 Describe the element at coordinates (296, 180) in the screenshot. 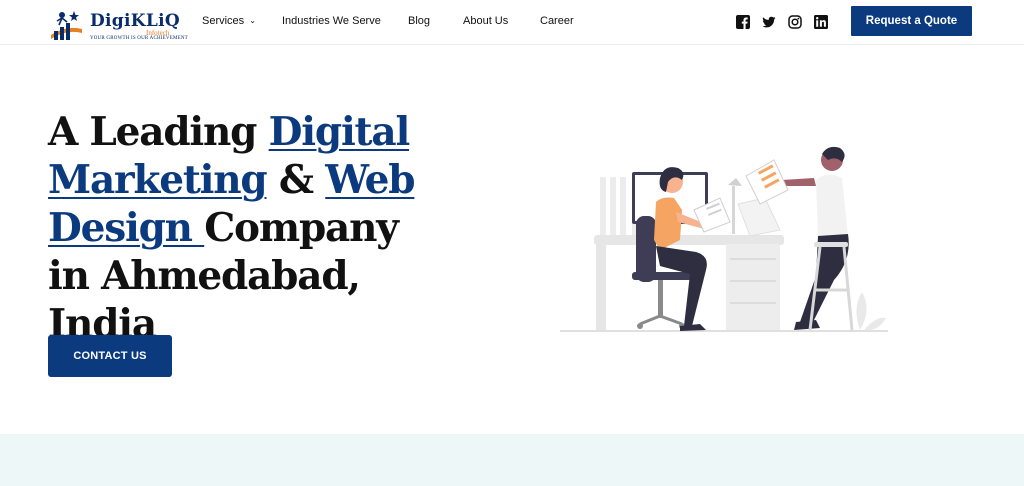

I see `hero-title-text: &` at that location.